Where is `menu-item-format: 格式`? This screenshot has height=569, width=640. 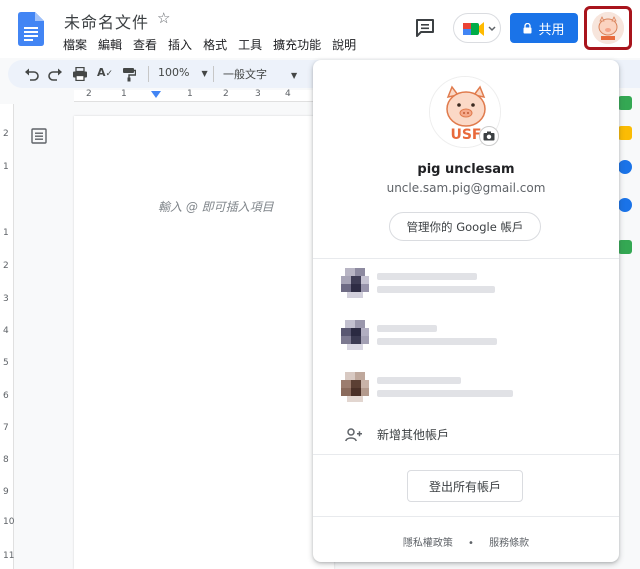
menu-item-format: 格式 is located at coordinates (215, 44).